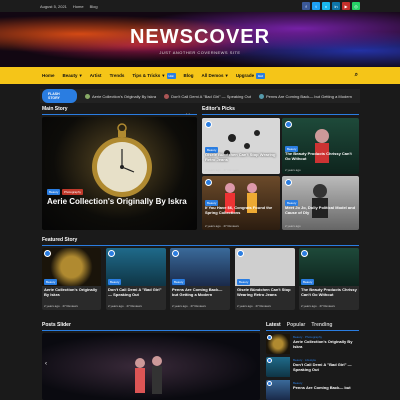  What do you see at coordinates (72, 292) in the screenshot?
I see `featured-title: Aerie Collection's Originally By Iskra` at bounding box center [72, 292].